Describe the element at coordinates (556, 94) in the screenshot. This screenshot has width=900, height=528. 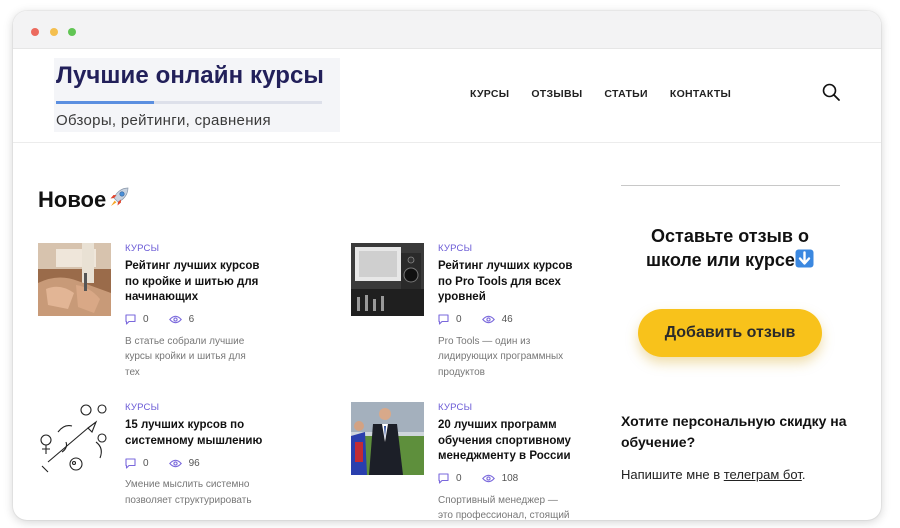
I see `nav-item-reviews: ОТЗЫВЫ` at that location.